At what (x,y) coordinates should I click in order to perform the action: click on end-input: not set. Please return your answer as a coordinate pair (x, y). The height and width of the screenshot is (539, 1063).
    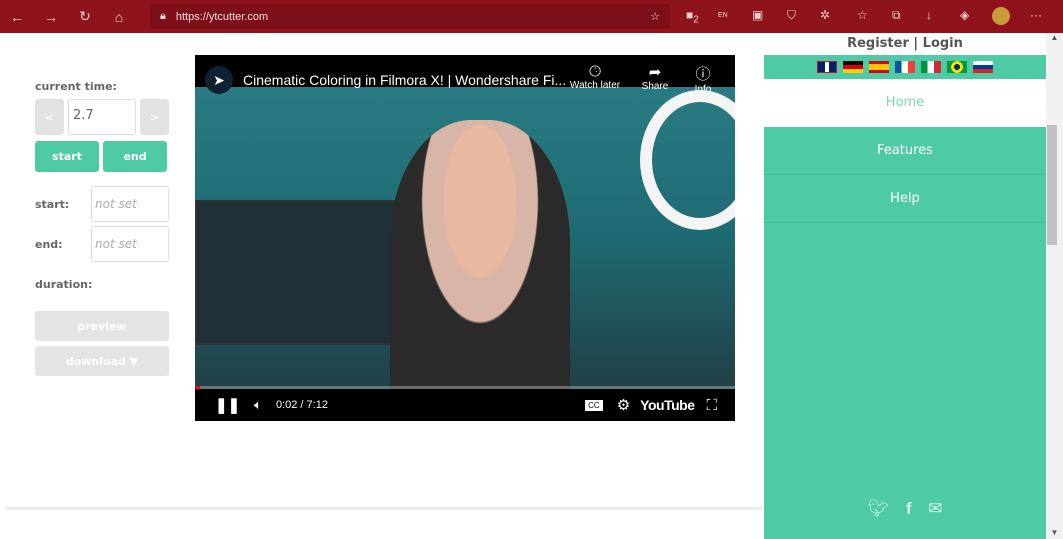
    Looking at the image, I should click on (130, 244).